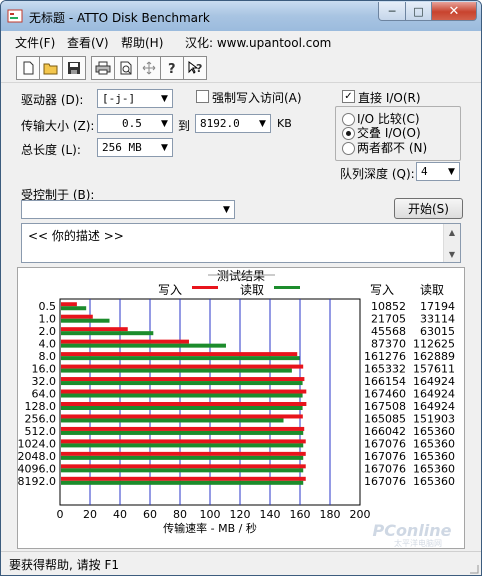 This screenshot has height=576, width=482. What do you see at coordinates (37, 456) in the screenshot?
I see `row-label: 2048.0` at bounding box center [37, 456].